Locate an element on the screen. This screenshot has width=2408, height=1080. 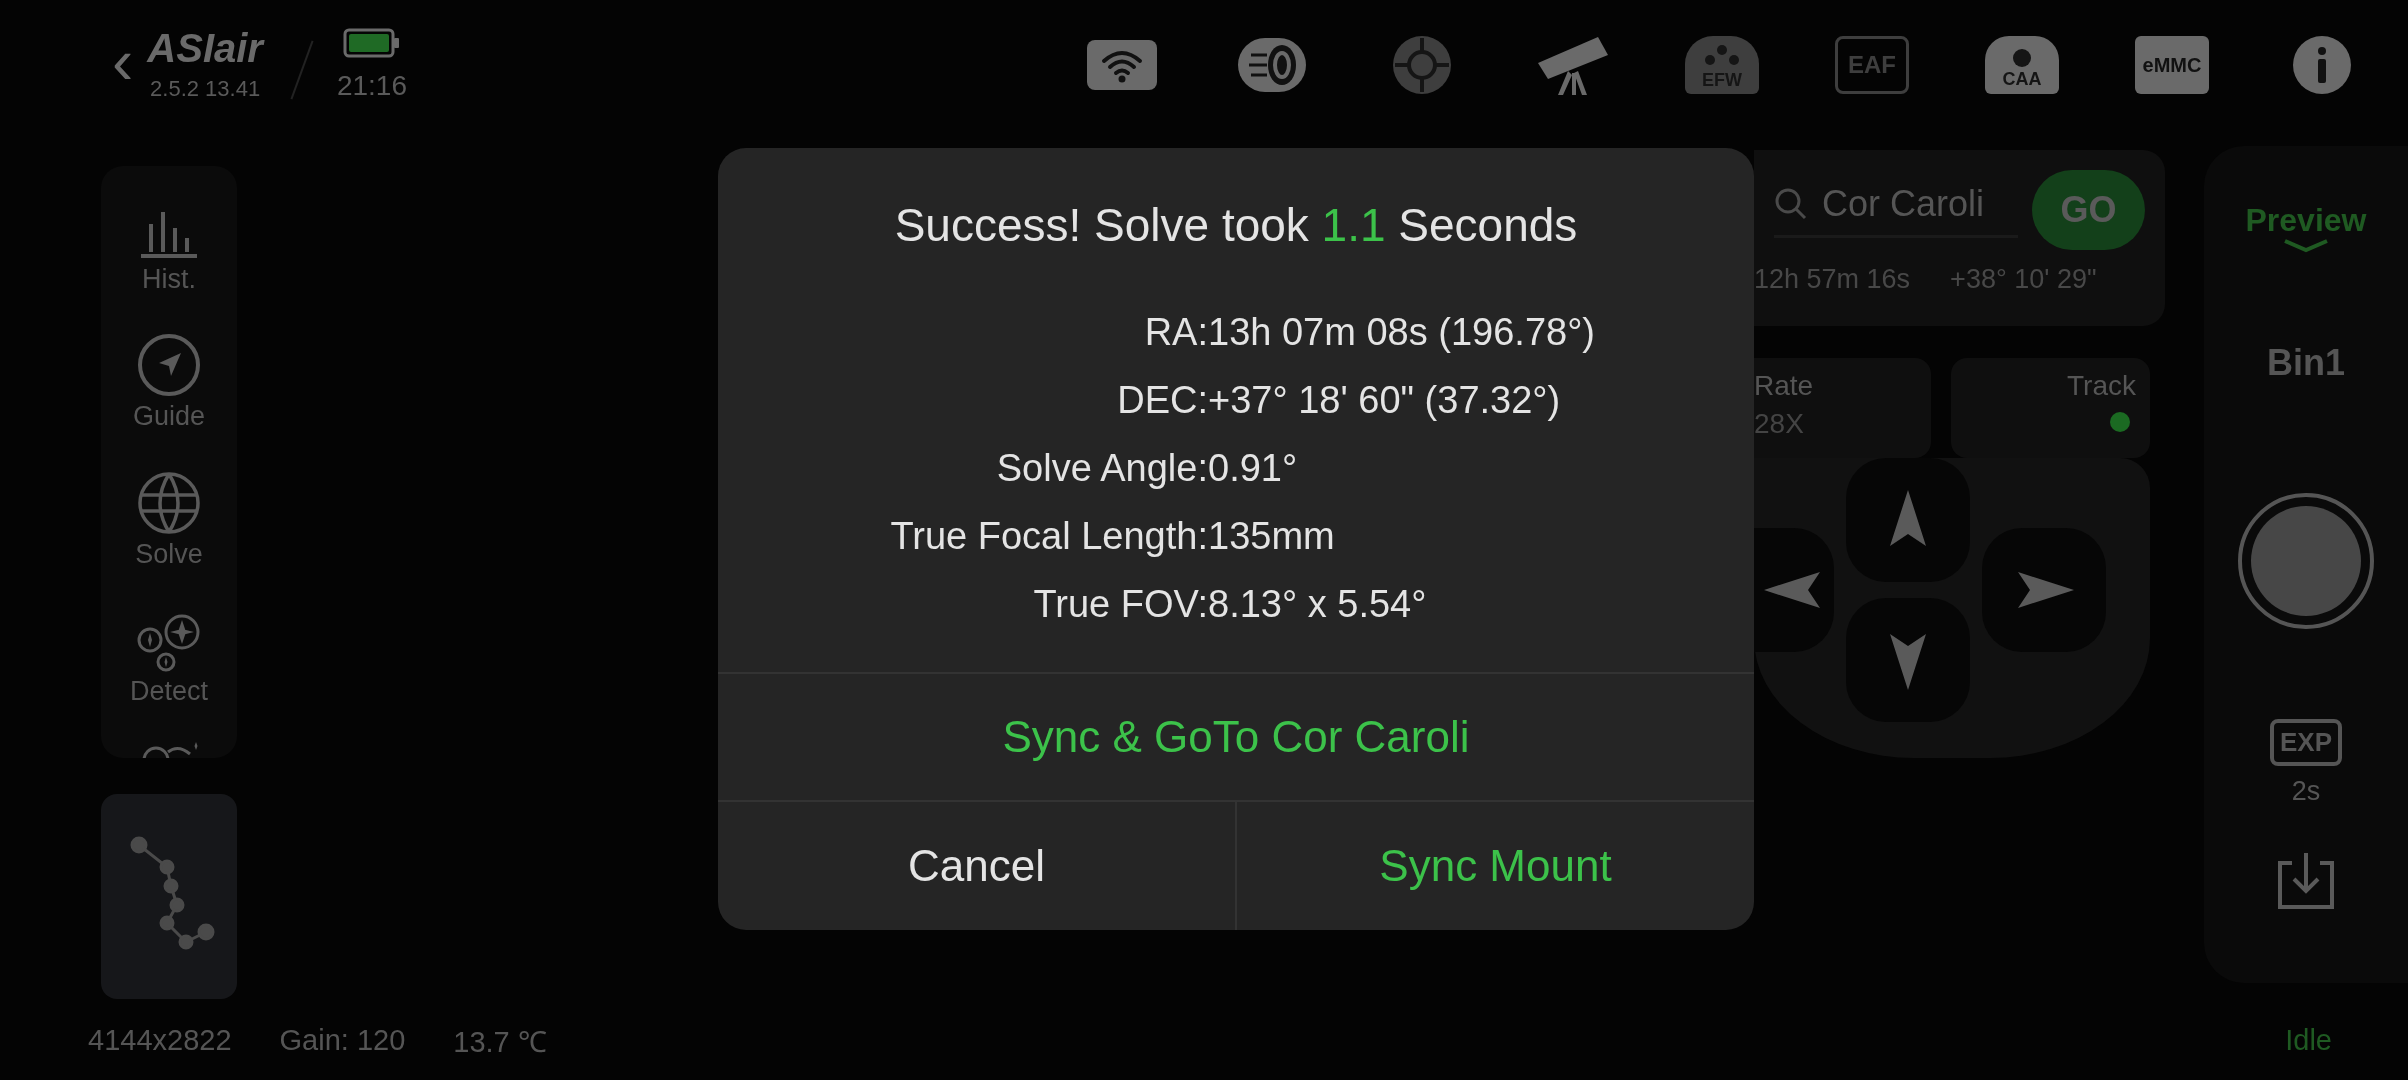
back-button: ‹ is located at coordinates (123, 61).